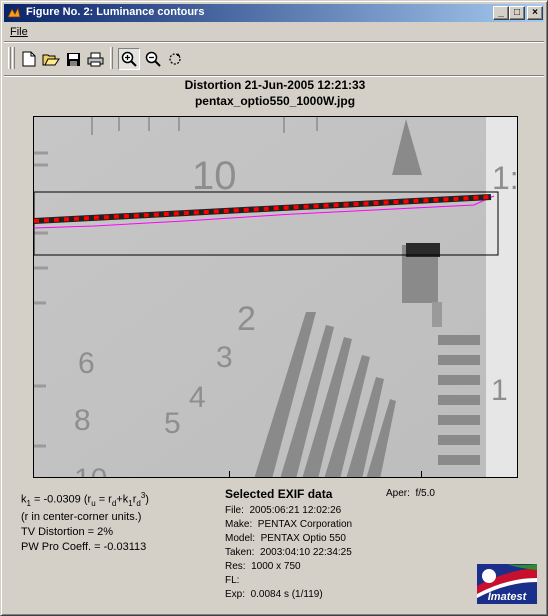 Image resolution: width=548 pixels, height=616 pixels. Describe the element at coordinates (501, 13) in the screenshot. I see `minimize-button: _` at that location.